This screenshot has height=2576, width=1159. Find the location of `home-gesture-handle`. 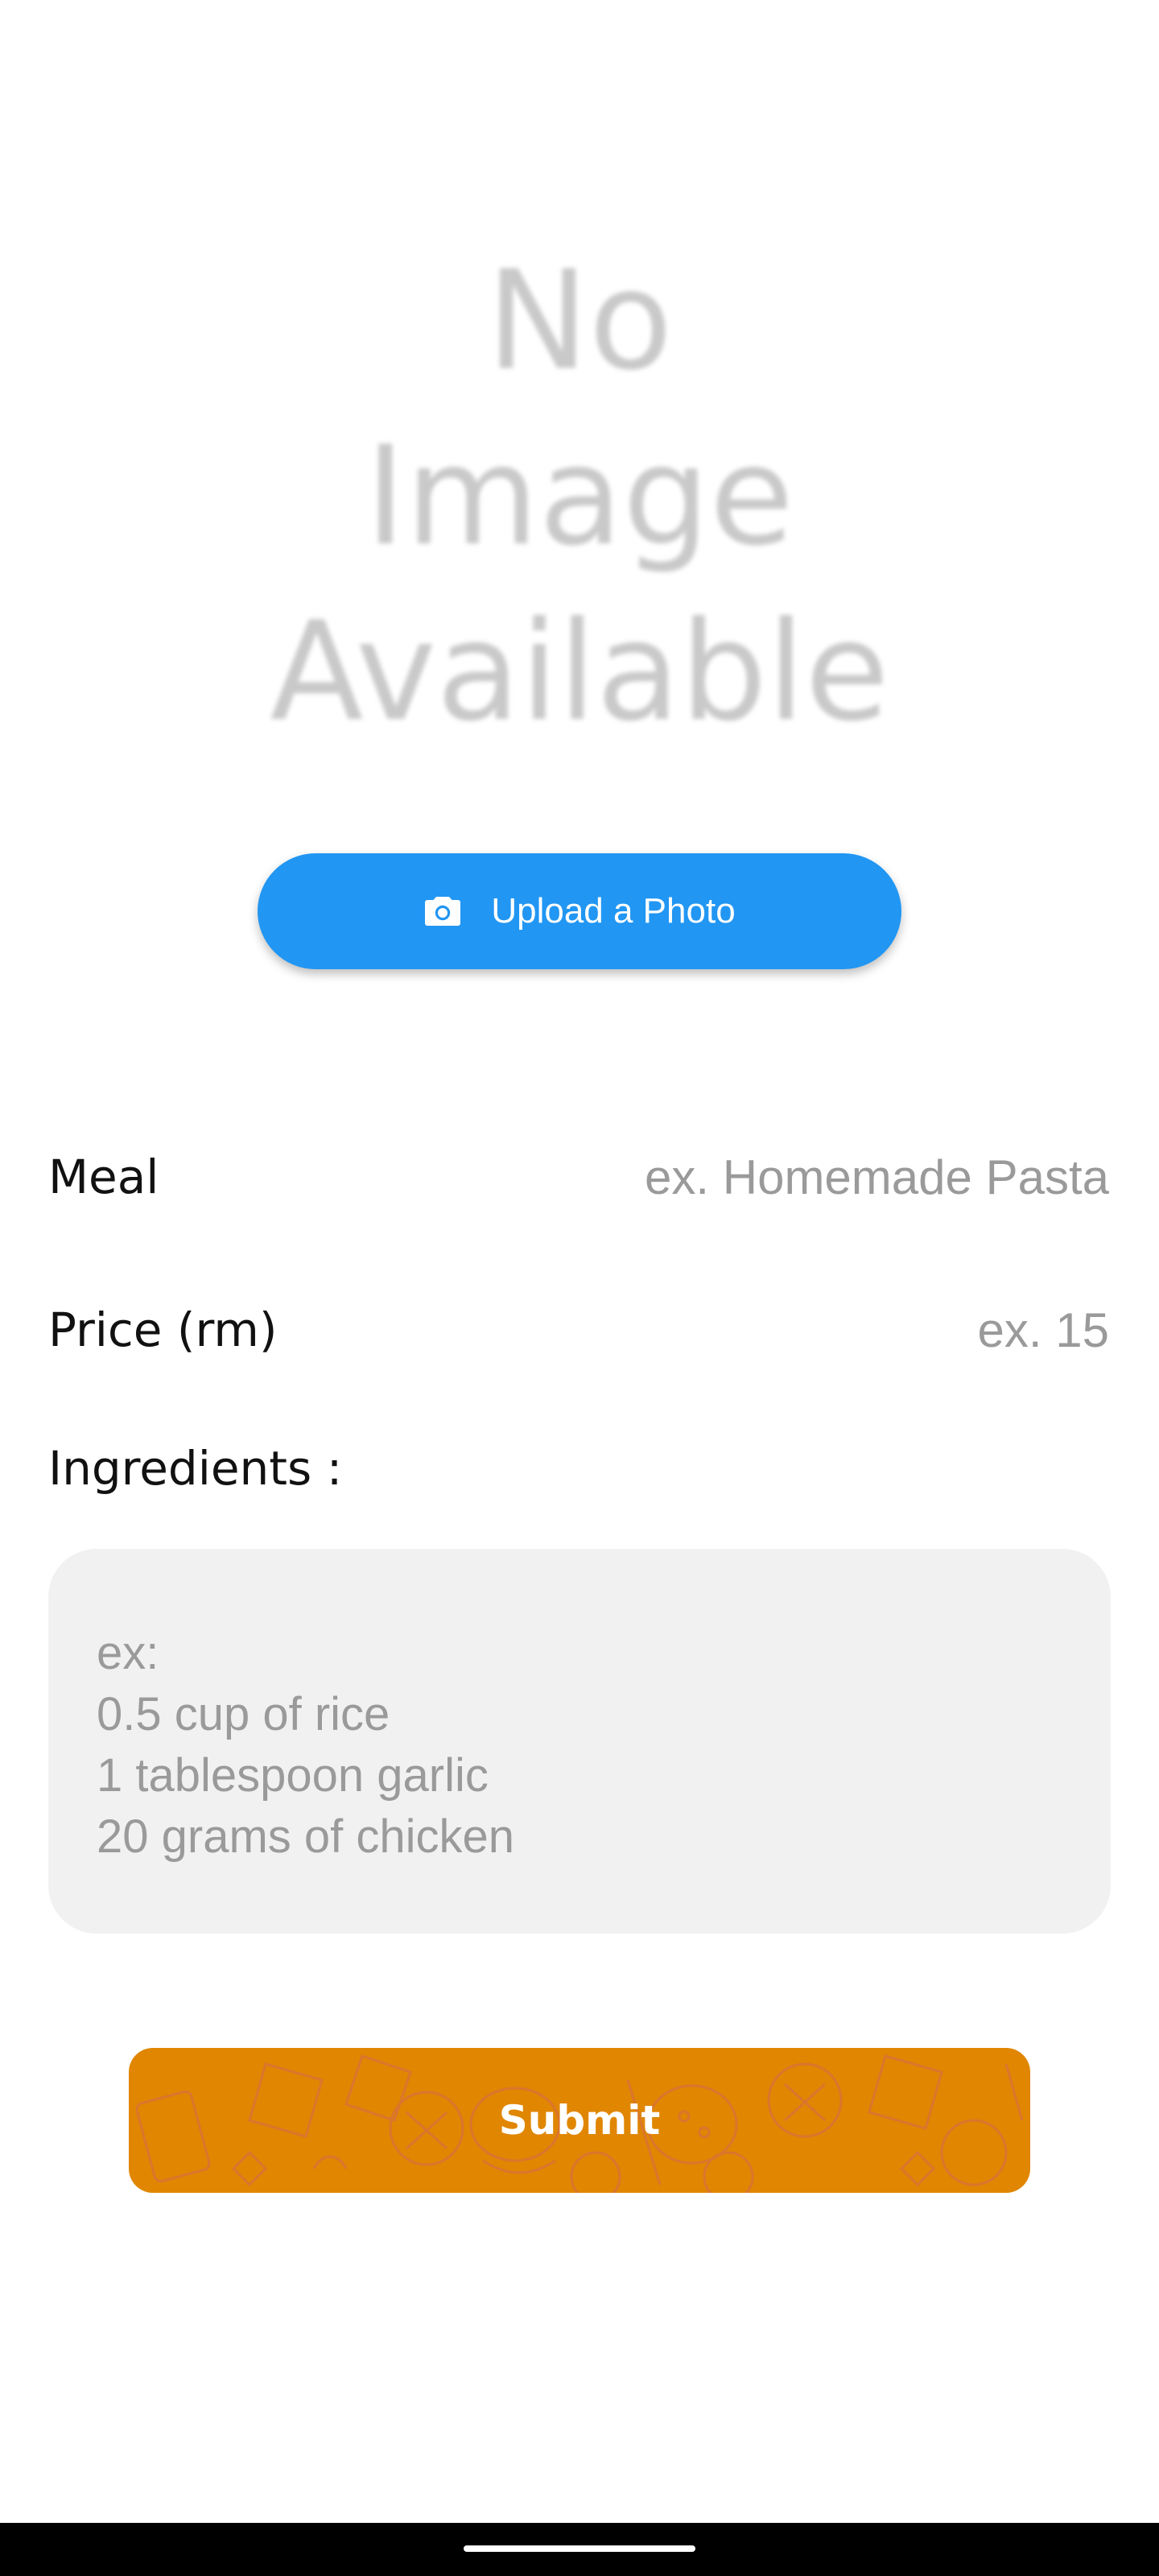

home-gesture-handle is located at coordinates (579, 2548).